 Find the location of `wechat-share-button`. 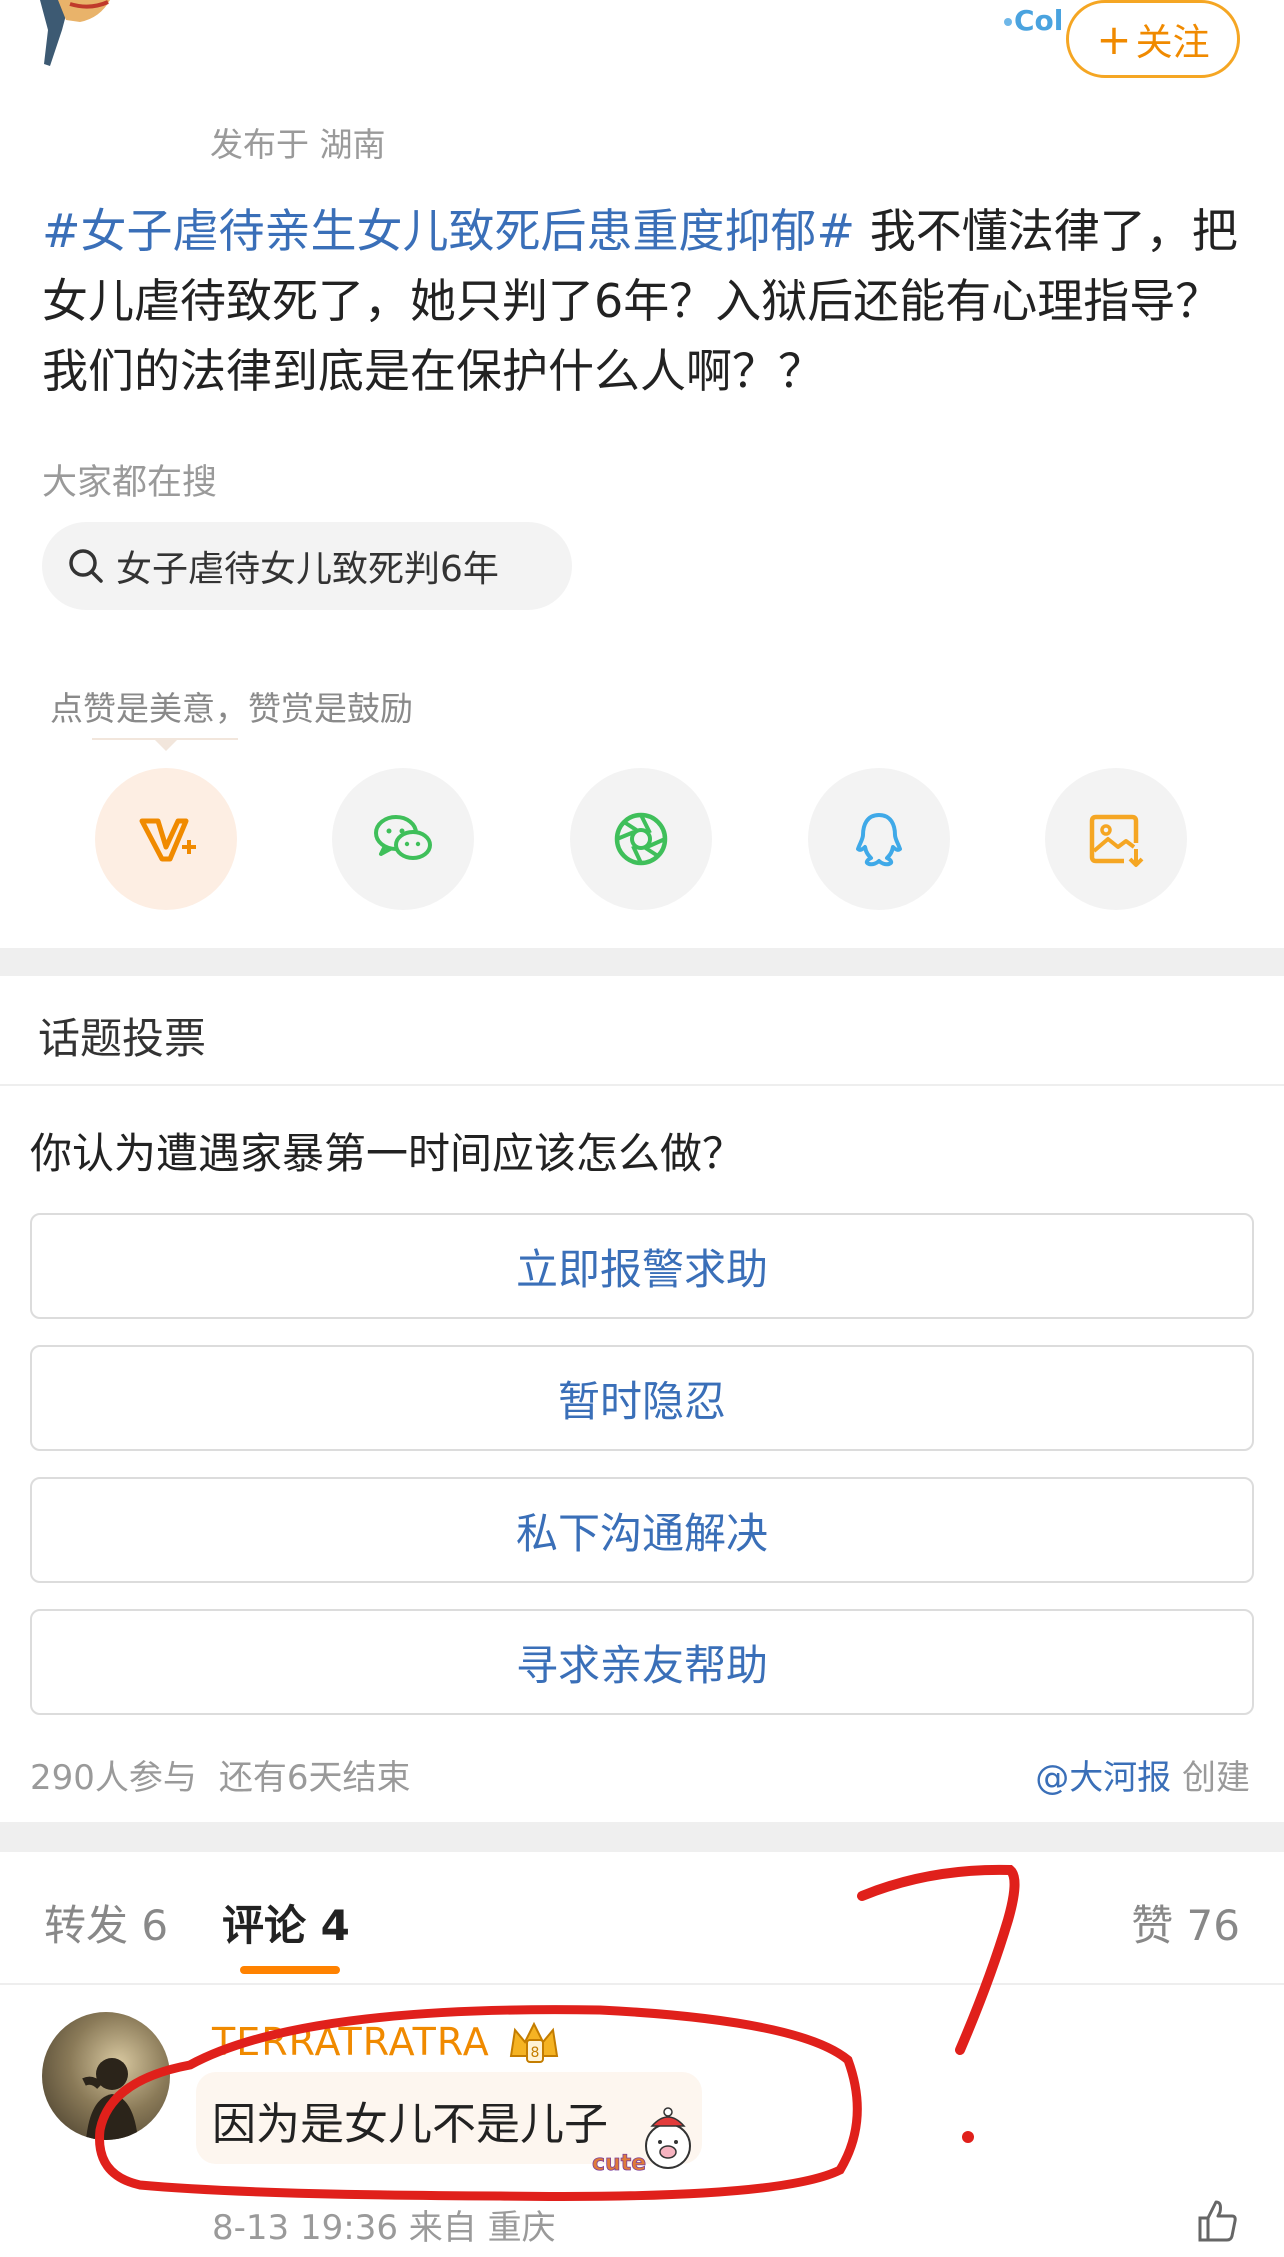

wechat-share-button is located at coordinates (403, 839).